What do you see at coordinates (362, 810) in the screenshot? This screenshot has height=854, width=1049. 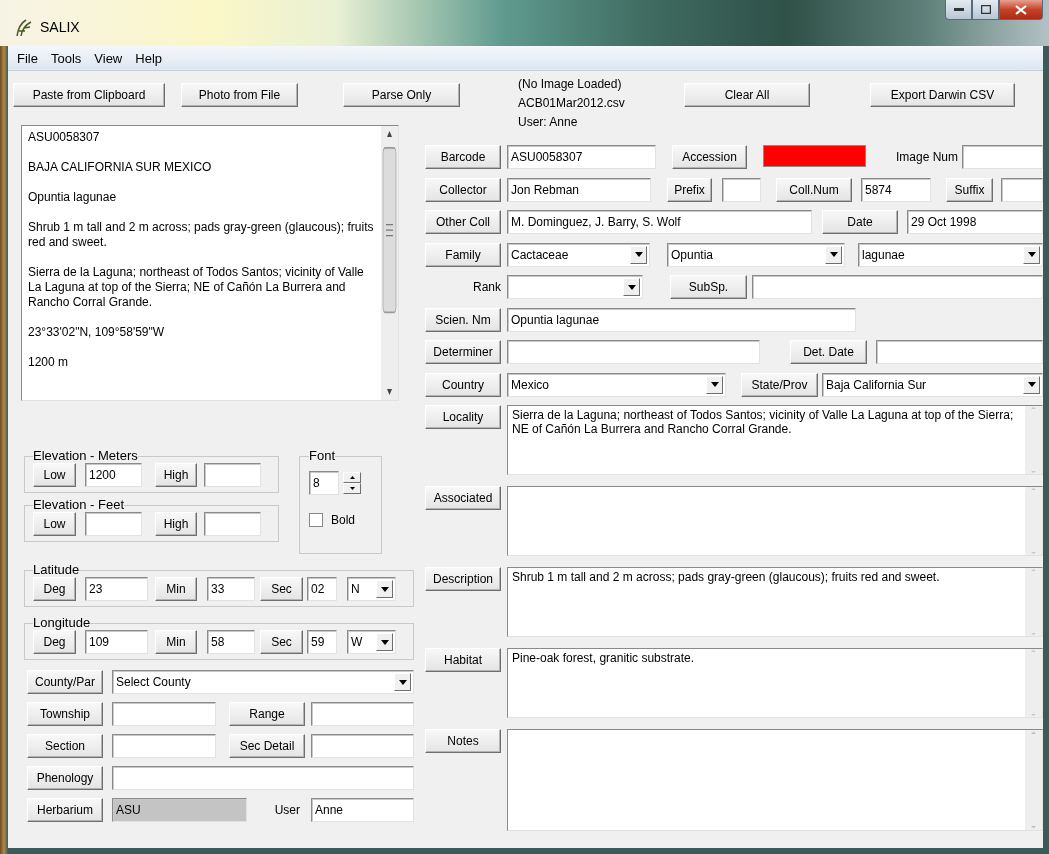 I see `input-field: Anne` at bounding box center [362, 810].